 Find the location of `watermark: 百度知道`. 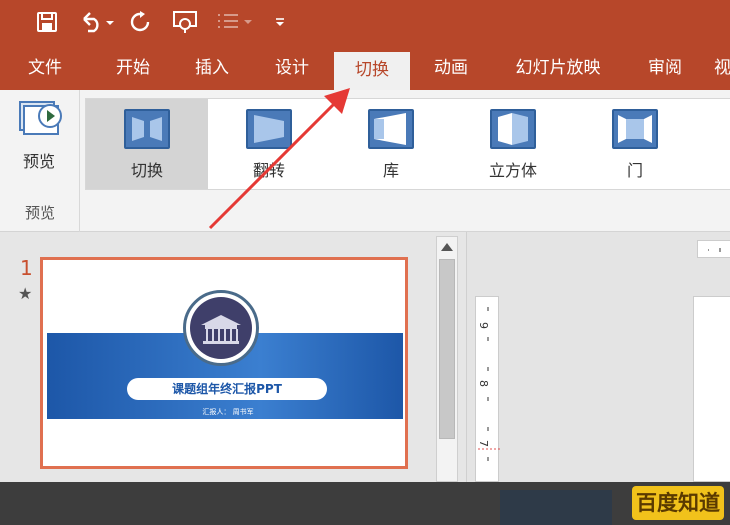

watermark: 百度知道 is located at coordinates (678, 503).